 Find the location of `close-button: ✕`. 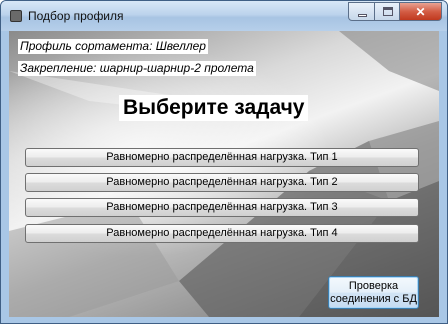

close-button: ✕ is located at coordinates (420, 11).